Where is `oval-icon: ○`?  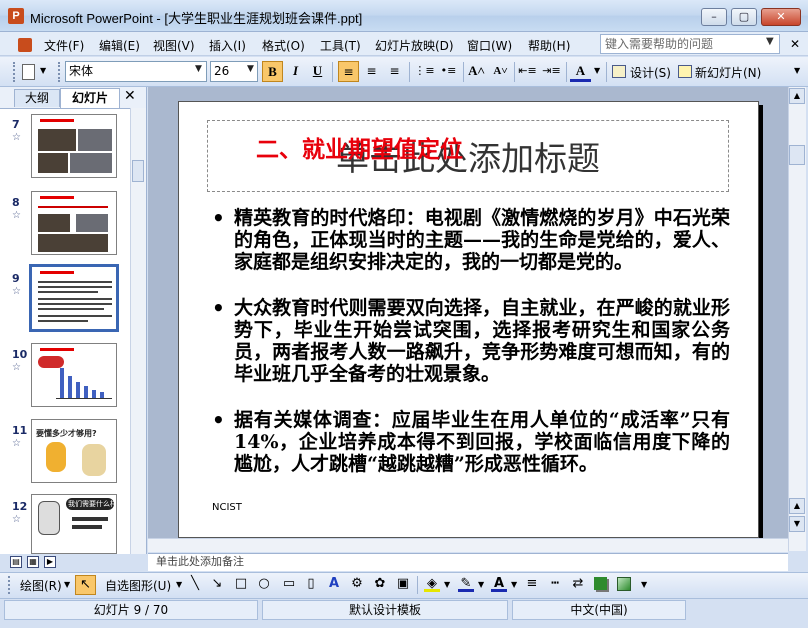
oval-icon: ○ is located at coordinates (264, 584).